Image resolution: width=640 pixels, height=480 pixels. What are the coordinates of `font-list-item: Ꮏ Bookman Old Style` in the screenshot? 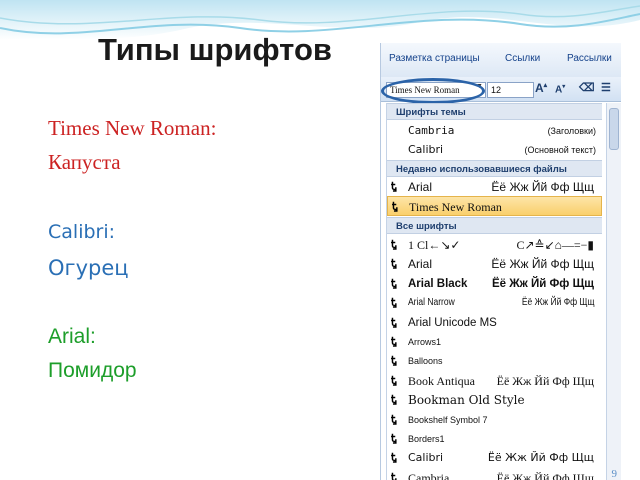 It's located at (494, 400).